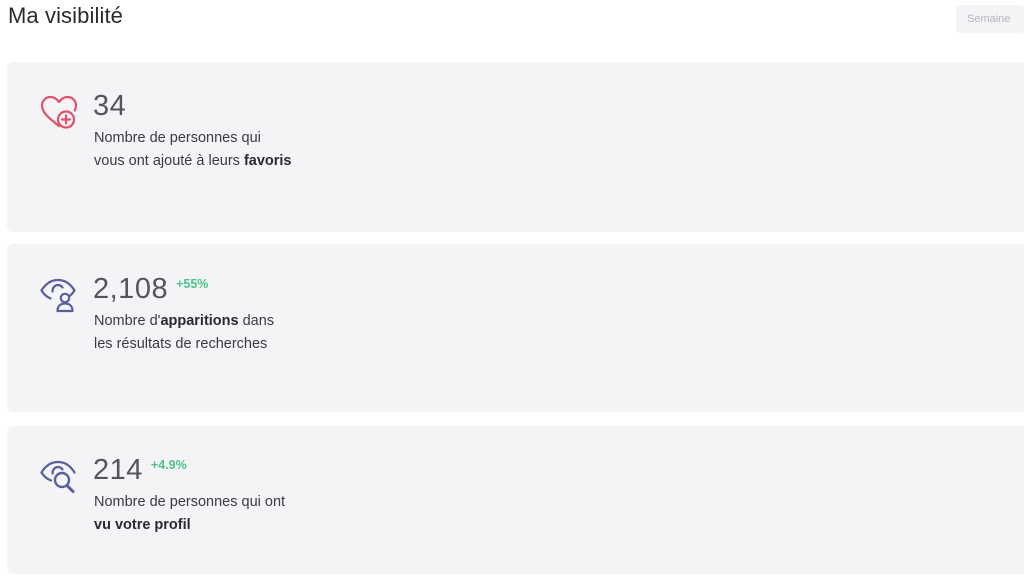 The width and height of the screenshot is (1024, 576). What do you see at coordinates (142, 524) in the screenshot?
I see `profile-views-description-bold: vu votre profil` at bounding box center [142, 524].